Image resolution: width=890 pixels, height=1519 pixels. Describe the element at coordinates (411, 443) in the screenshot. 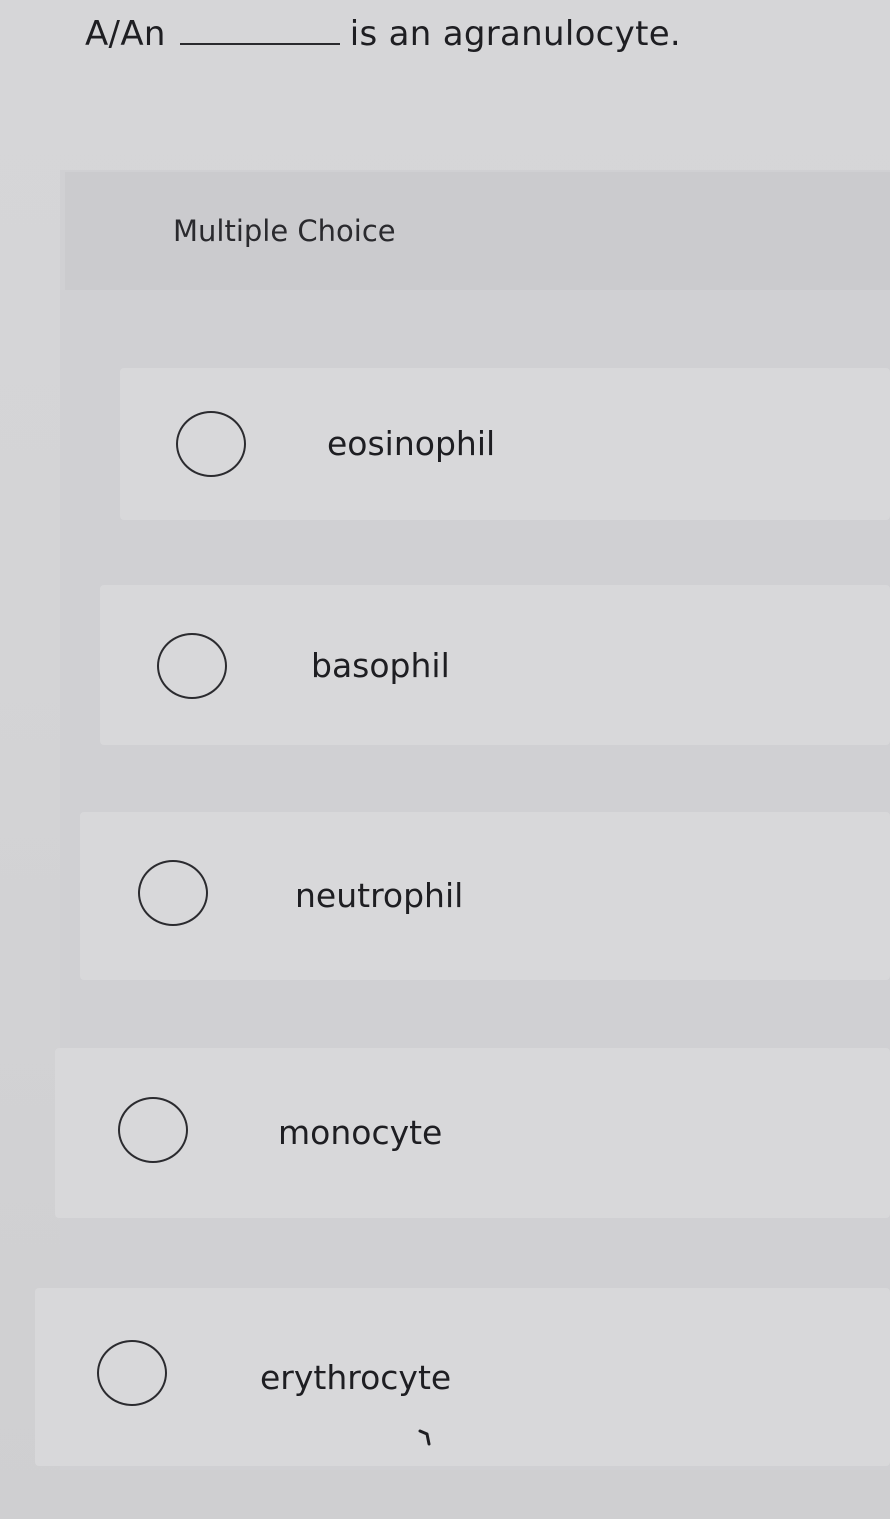

I see `option-label: eosinophil` at that location.